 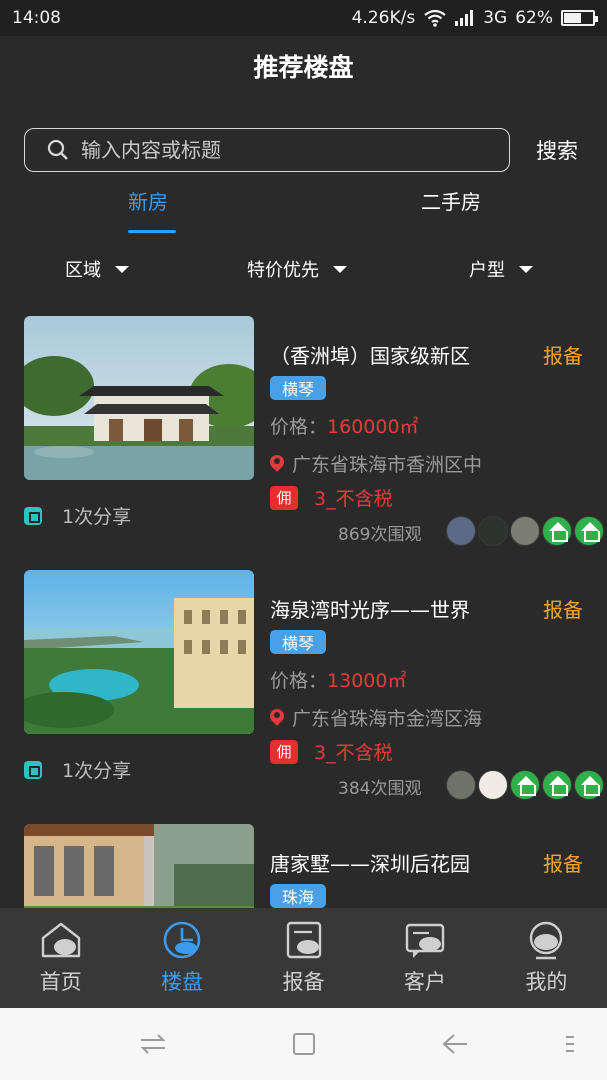 I want to click on filter-layout: 户型, so click(x=501, y=269).